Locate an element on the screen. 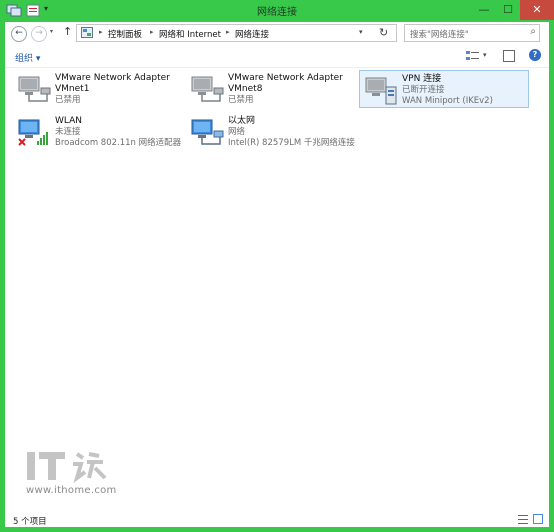  connection-vmnet1: VMware Network Adapter VMnet1 已禁用 is located at coordinates (97, 89).